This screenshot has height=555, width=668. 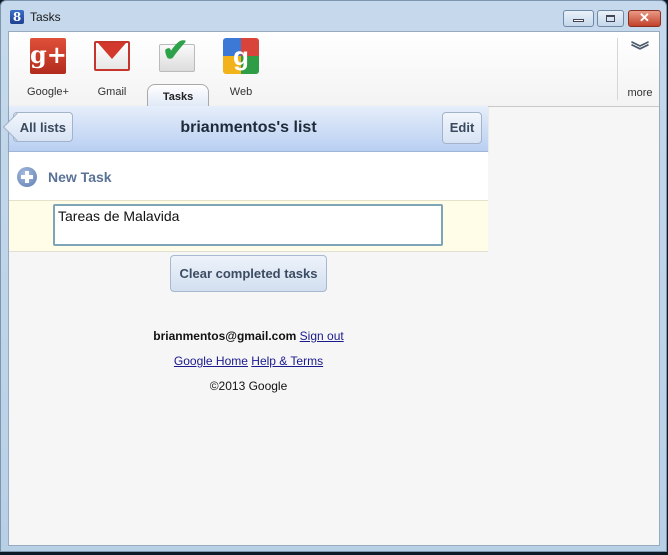 What do you see at coordinates (617, 69) in the screenshot?
I see `toolbar-divider` at bounding box center [617, 69].